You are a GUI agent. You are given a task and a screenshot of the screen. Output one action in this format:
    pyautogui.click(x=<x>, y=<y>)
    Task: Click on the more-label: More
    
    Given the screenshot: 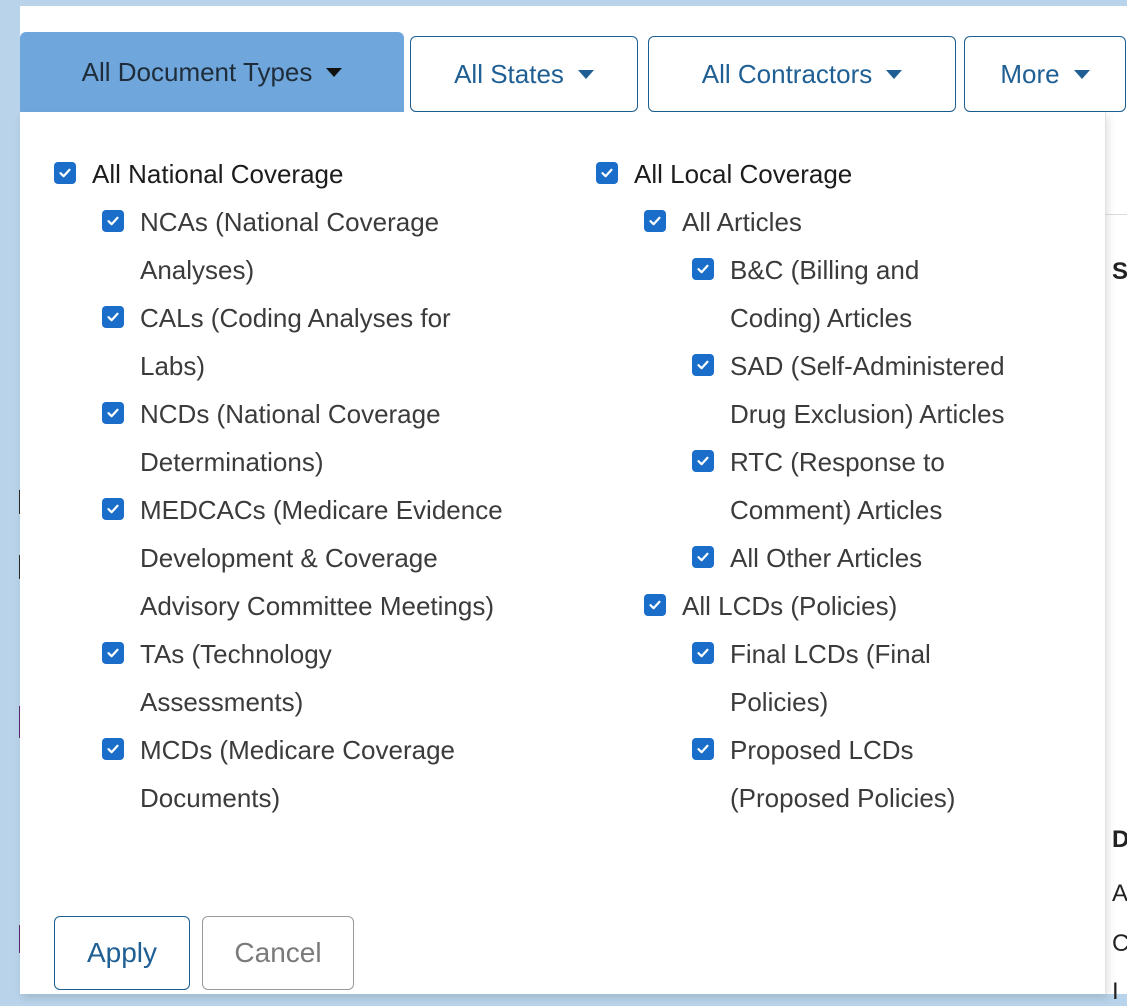 What is the action you would take?
    pyautogui.click(x=1030, y=73)
    